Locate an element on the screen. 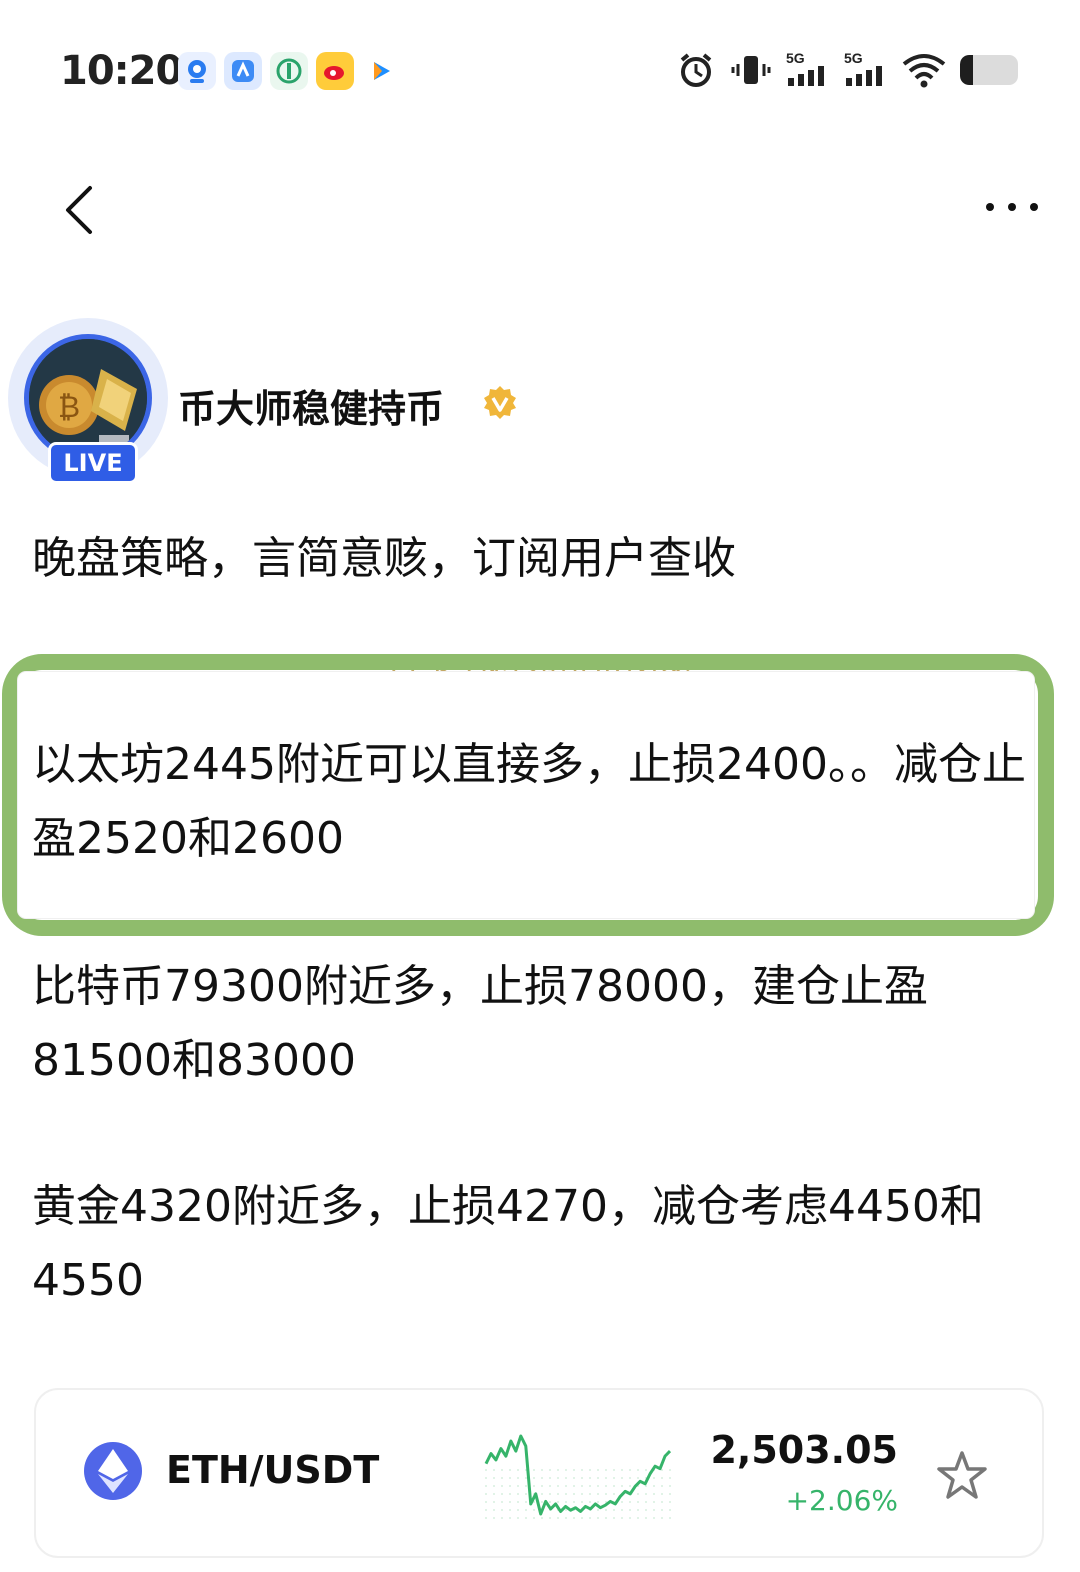 The image size is (1080, 1572). eth-coin-icon is located at coordinates (113, 1471).